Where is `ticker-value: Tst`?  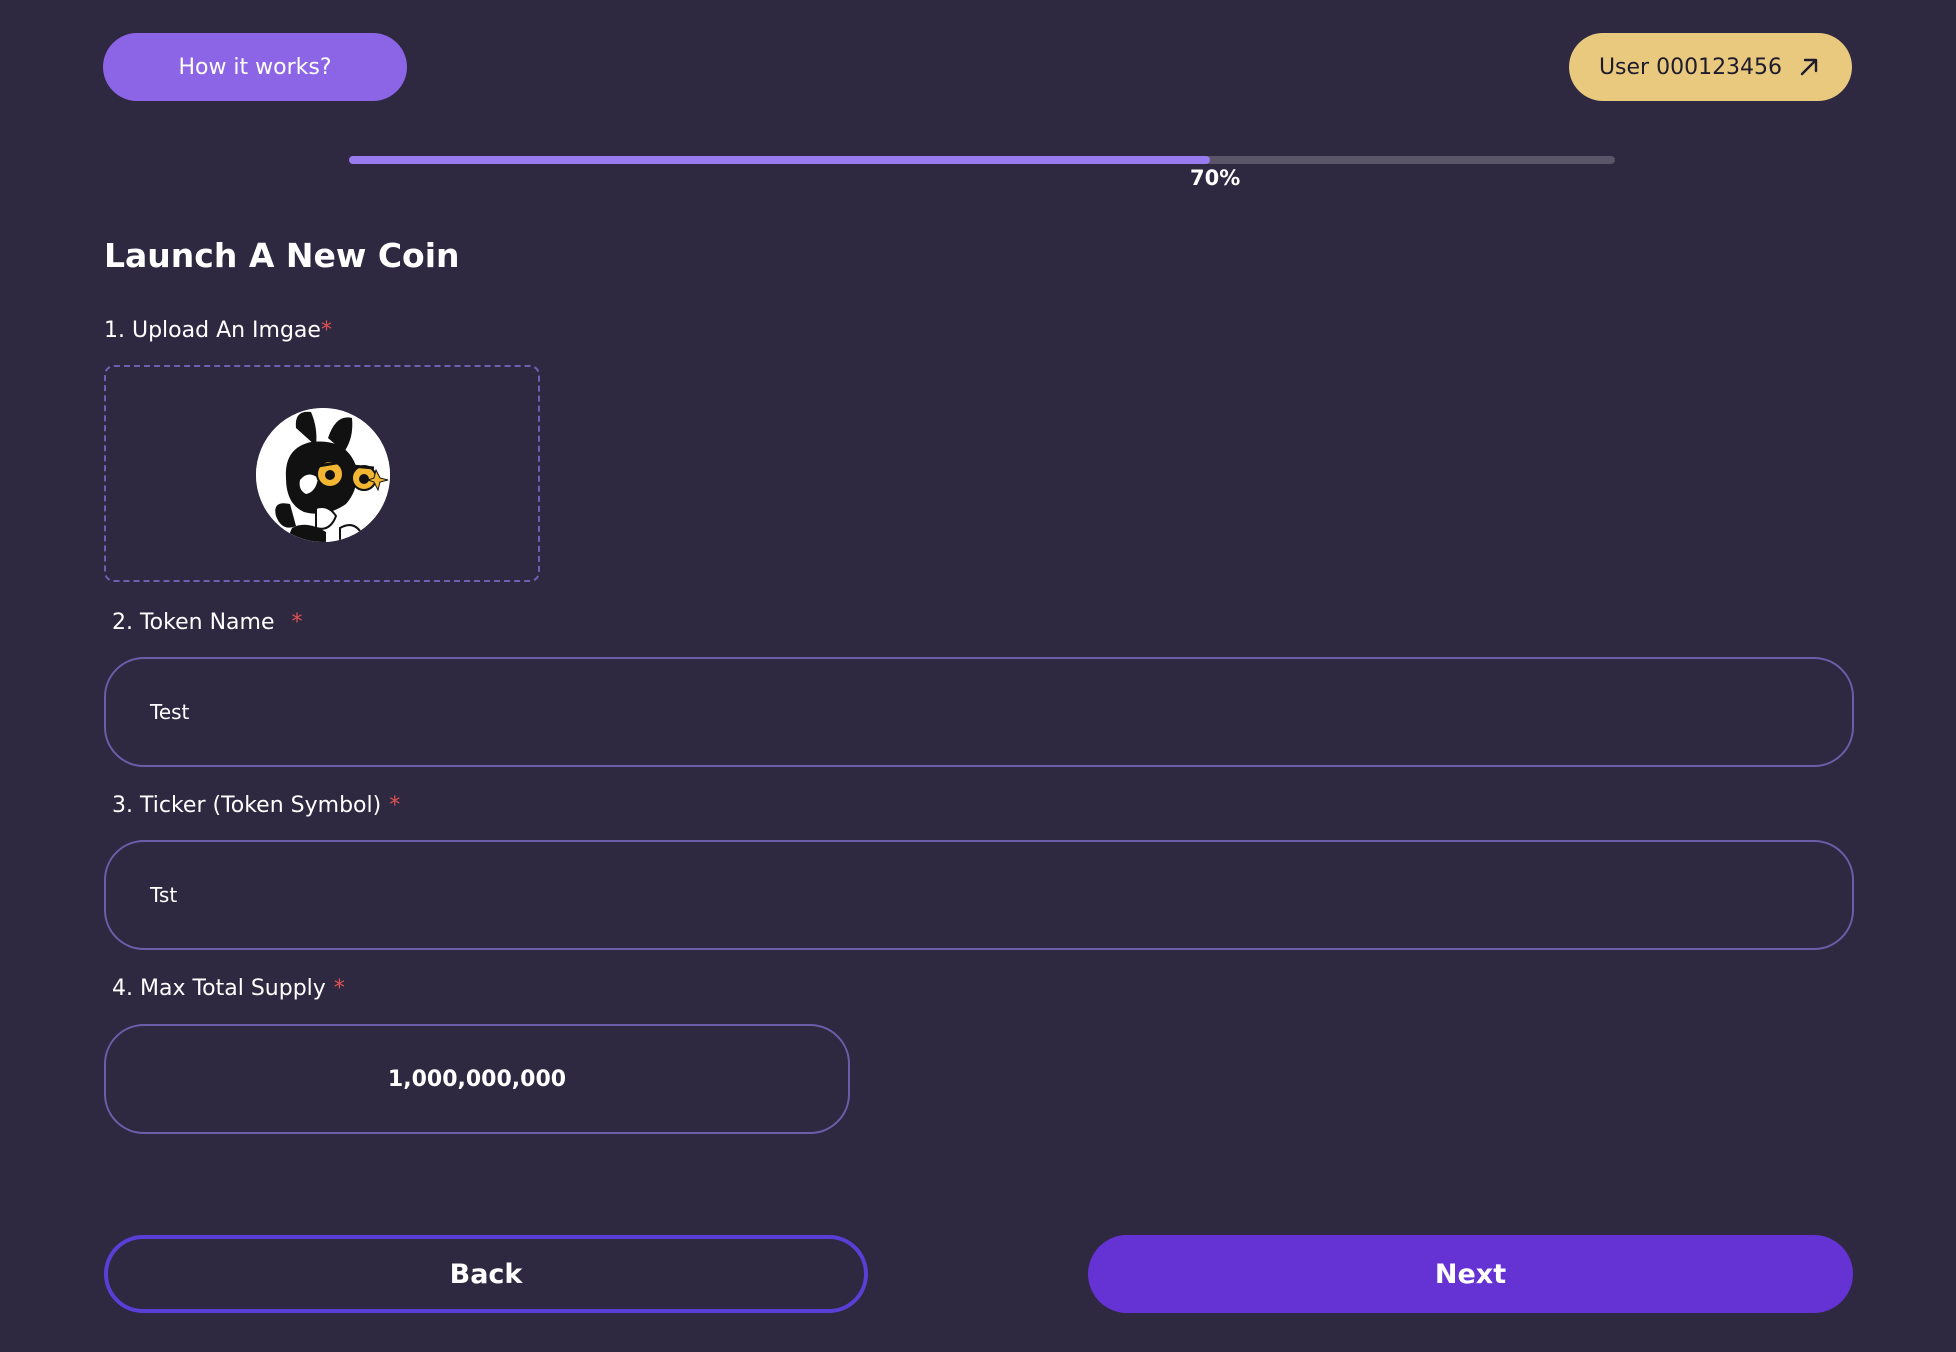
ticker-value: Tst is located at coordinates (164, 895).